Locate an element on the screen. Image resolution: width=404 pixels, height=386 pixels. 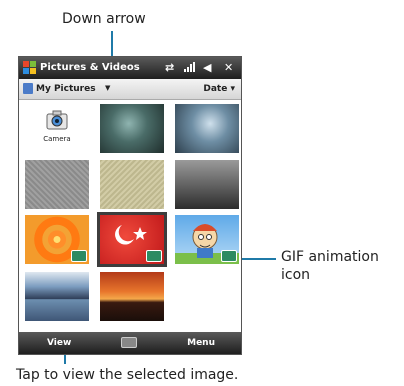
gif-callout-line2: icon is located at coordinates (296, 275).